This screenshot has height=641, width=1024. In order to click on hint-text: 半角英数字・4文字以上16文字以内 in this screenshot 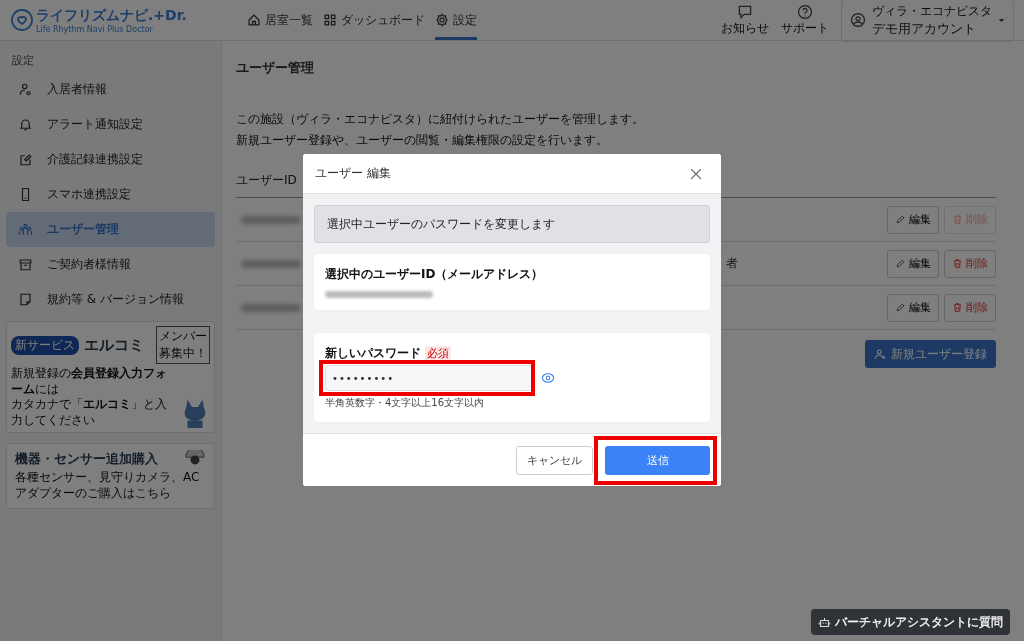, I will do `click(405, 403)`.